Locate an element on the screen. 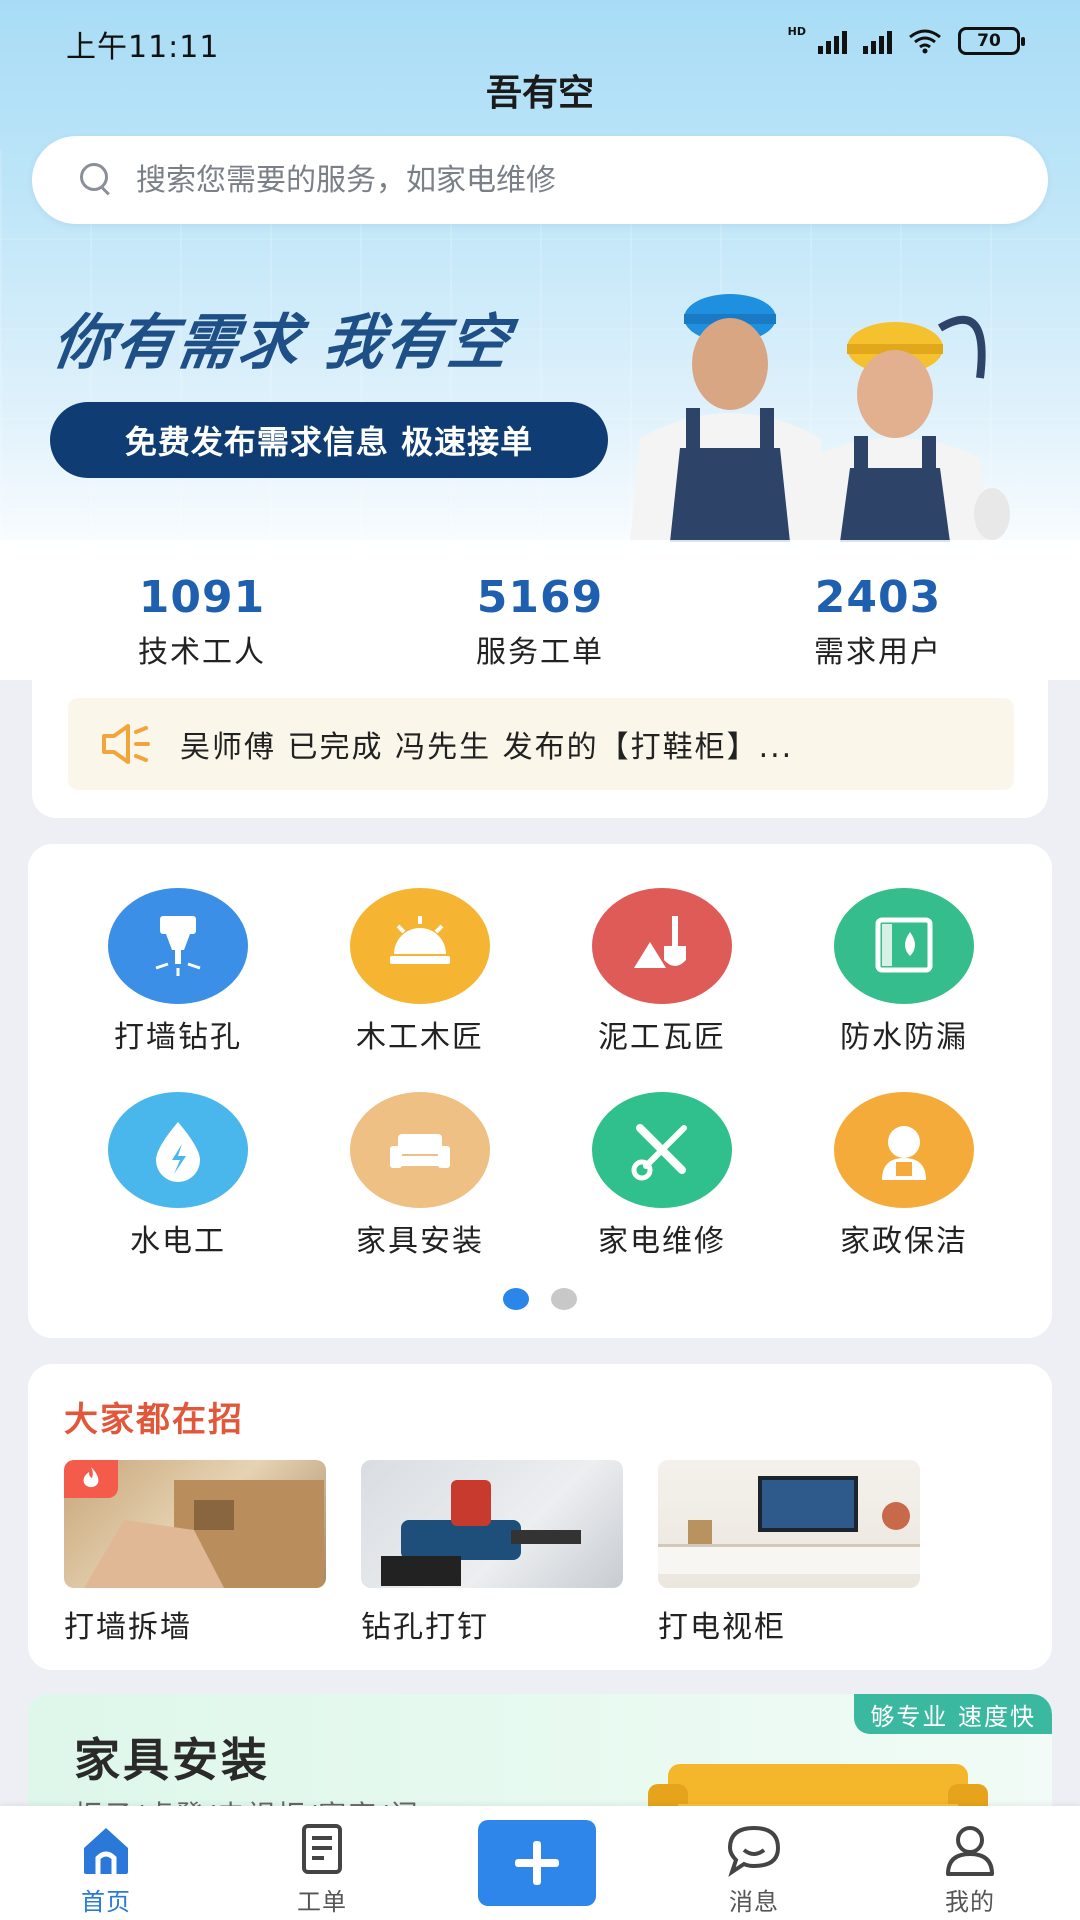  category-housekeeping: 家政保洁 is located at coordinates (904, 1176).